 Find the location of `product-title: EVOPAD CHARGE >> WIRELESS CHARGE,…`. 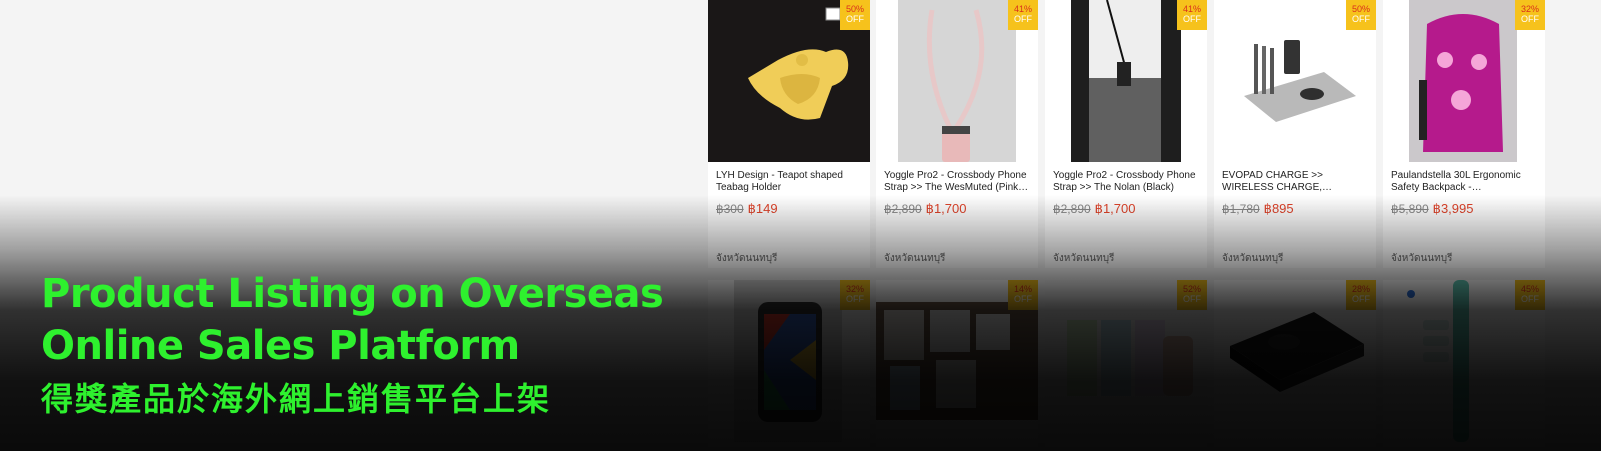

product-title: EVOPAD CHARGE >> WIRELESS CHARGE,… is located at coordinates (1296, 182).